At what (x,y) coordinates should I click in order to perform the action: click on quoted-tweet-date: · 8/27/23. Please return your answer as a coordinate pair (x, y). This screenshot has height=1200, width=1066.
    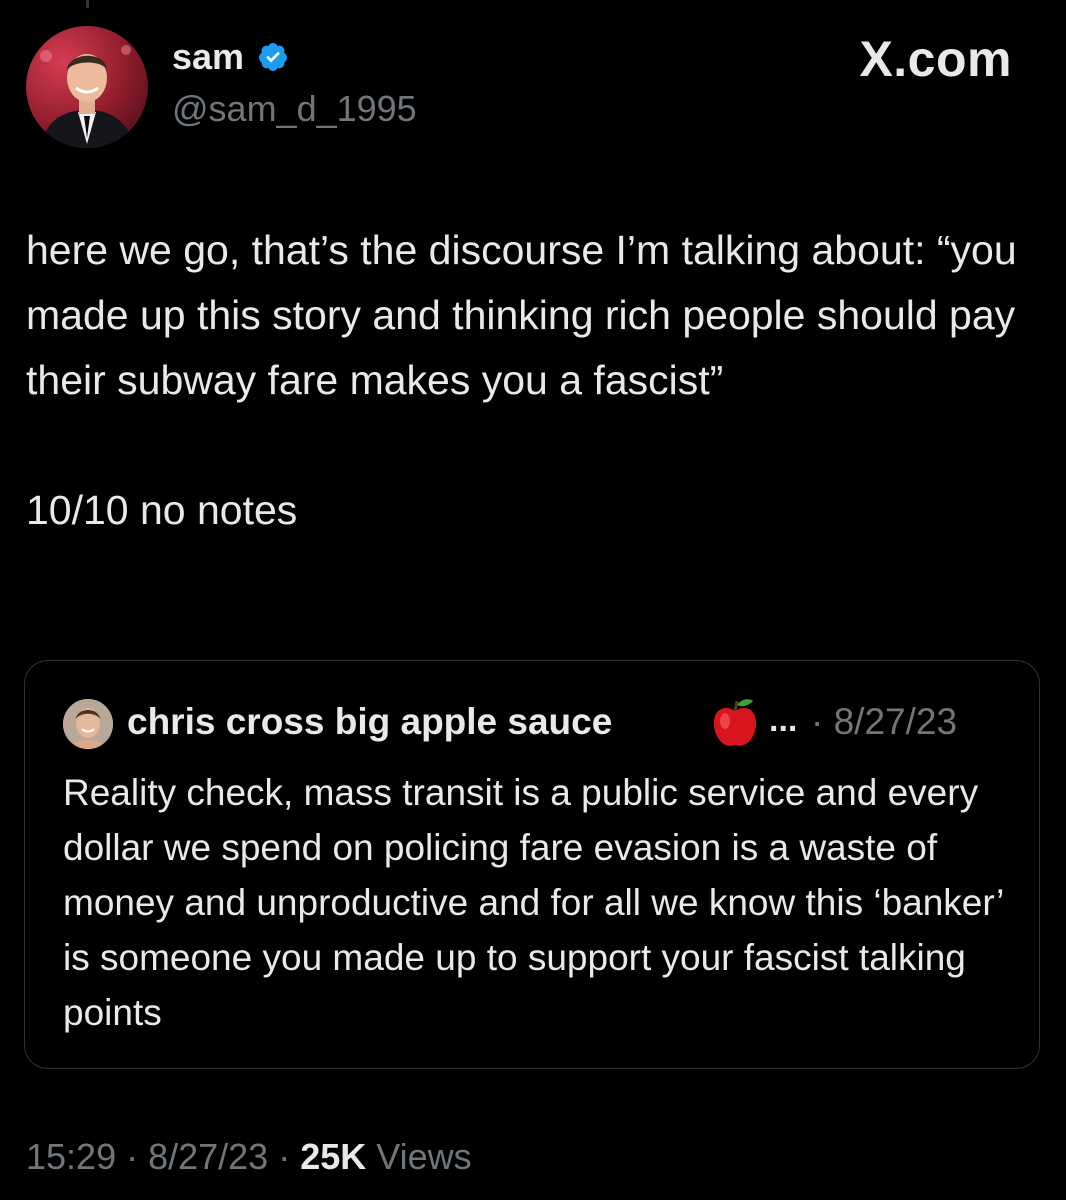
    Looking at the image, I should click on (884, 722).